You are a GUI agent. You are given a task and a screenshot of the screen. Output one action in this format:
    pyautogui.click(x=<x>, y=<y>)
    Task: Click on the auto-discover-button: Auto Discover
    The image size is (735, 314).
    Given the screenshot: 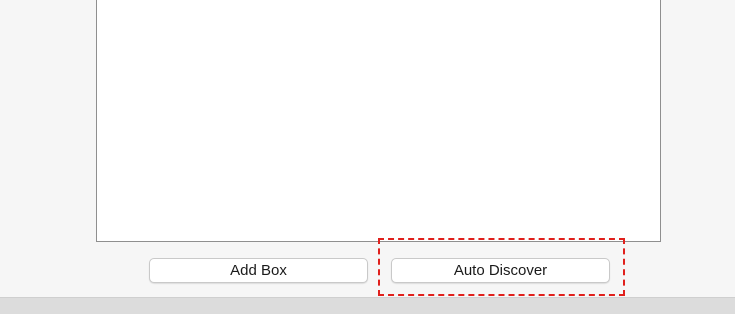 What is the action you would take?
    pyautogui.click(x=500, y=270)
    